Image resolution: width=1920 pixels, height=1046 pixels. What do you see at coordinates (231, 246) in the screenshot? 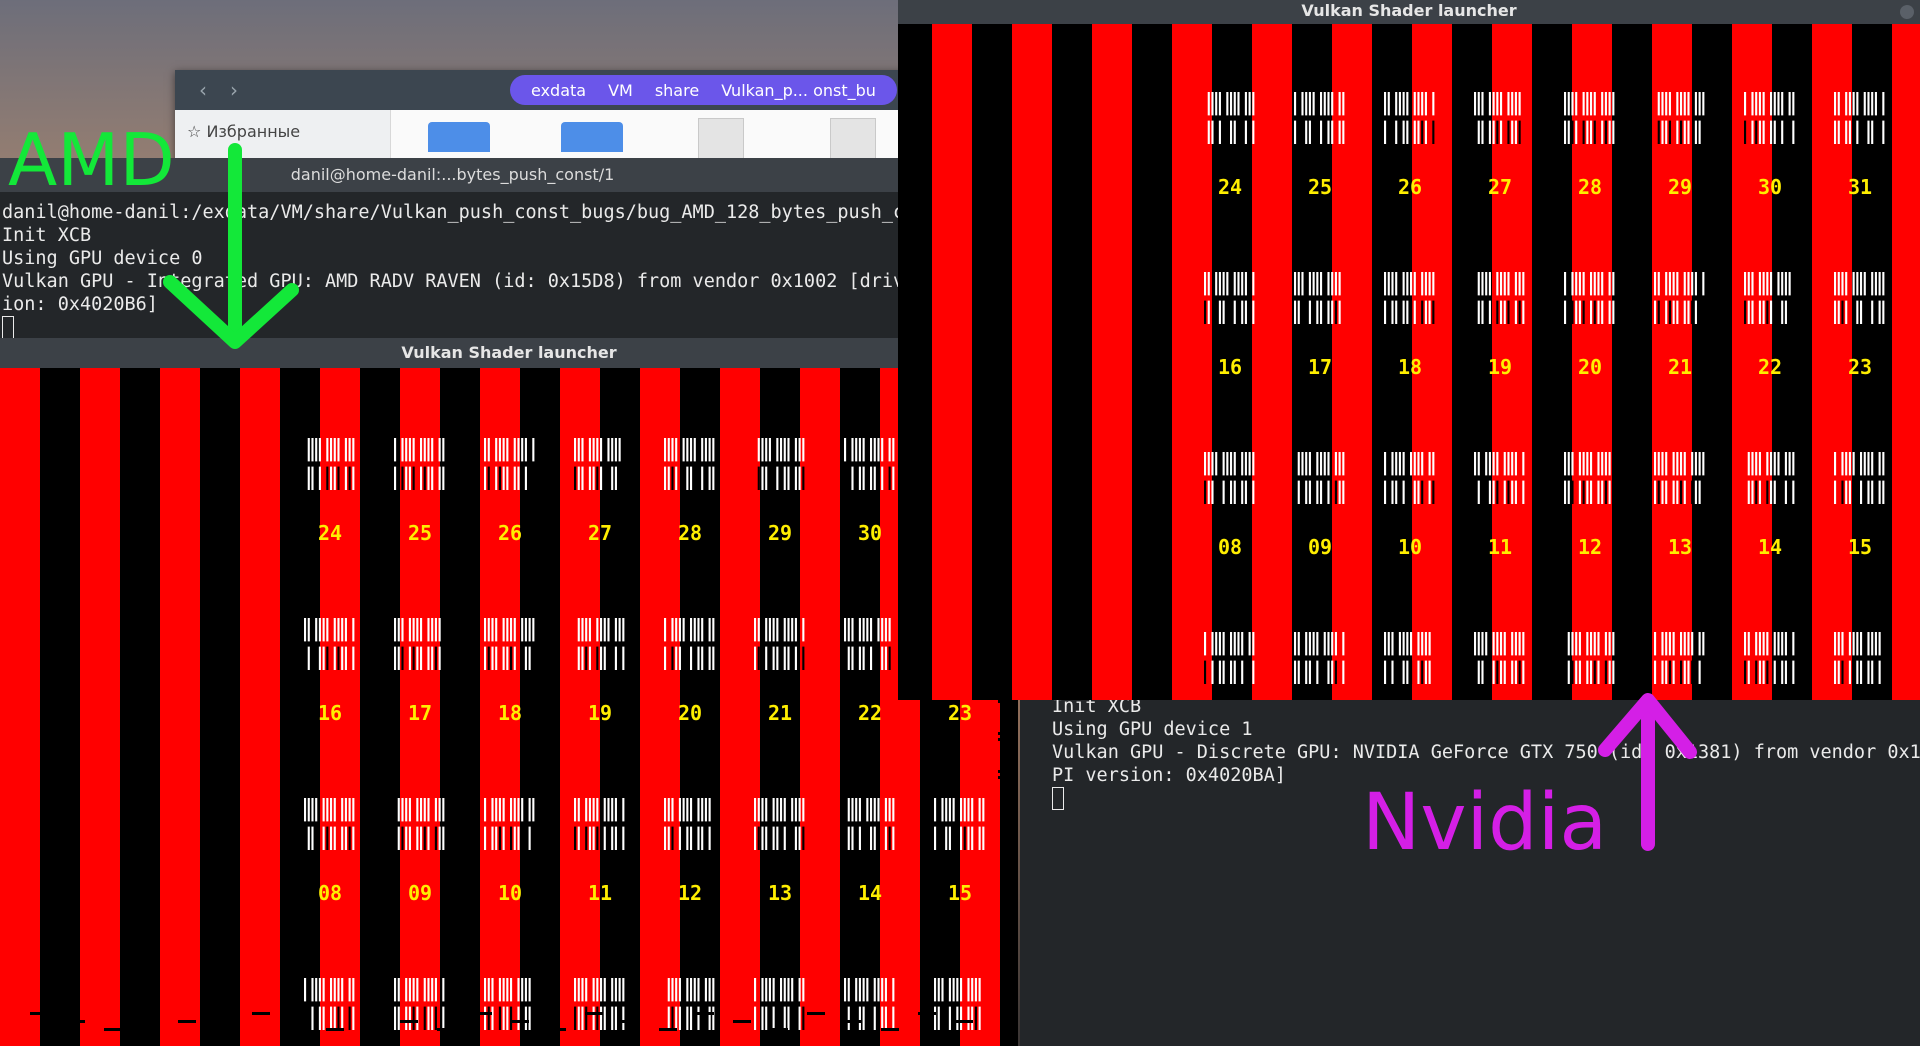
I see `amd-arrow-icon` at bounding box center [231, 246].